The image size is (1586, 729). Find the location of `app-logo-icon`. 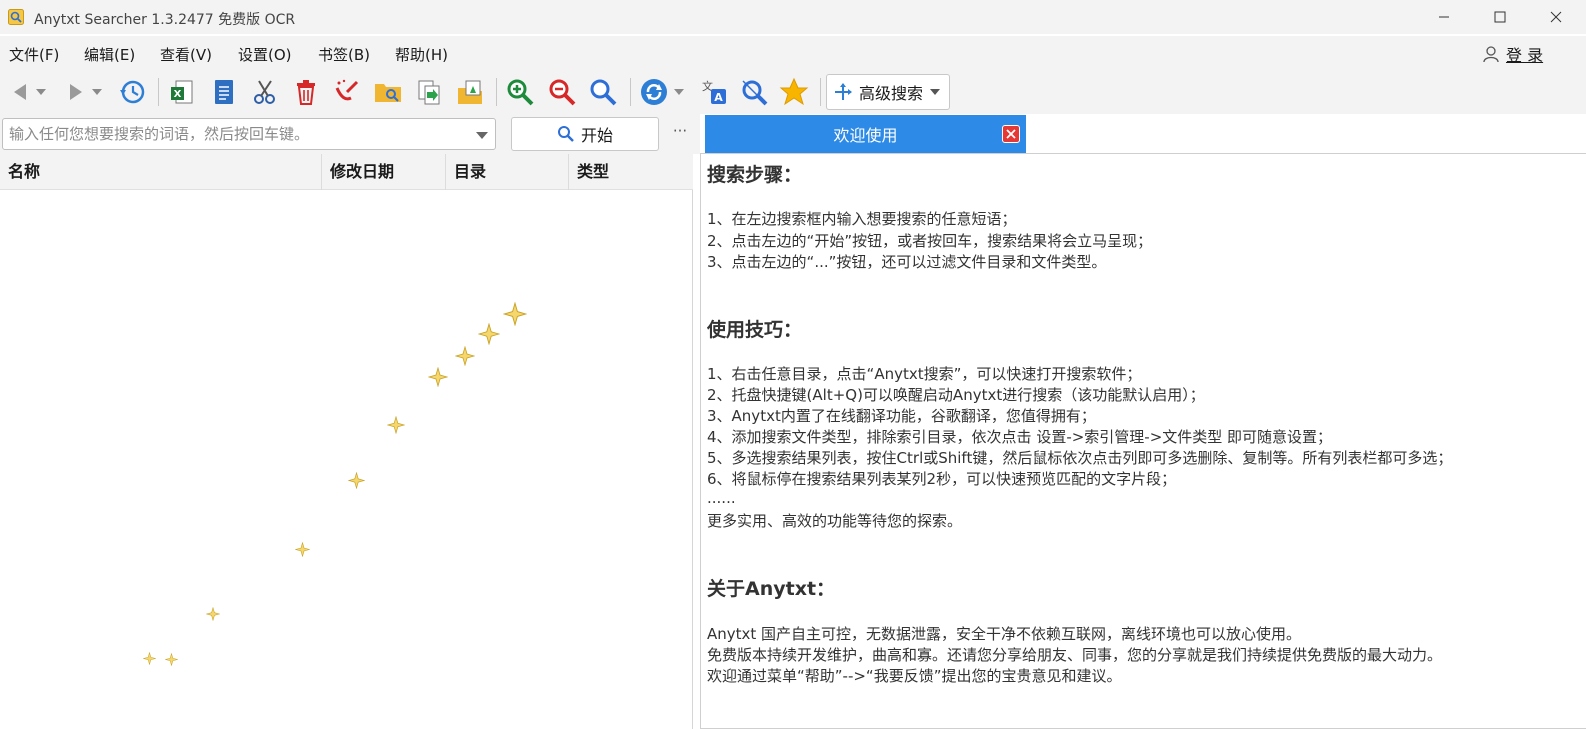

app-logo-icon is located at coordinates (16, 17).